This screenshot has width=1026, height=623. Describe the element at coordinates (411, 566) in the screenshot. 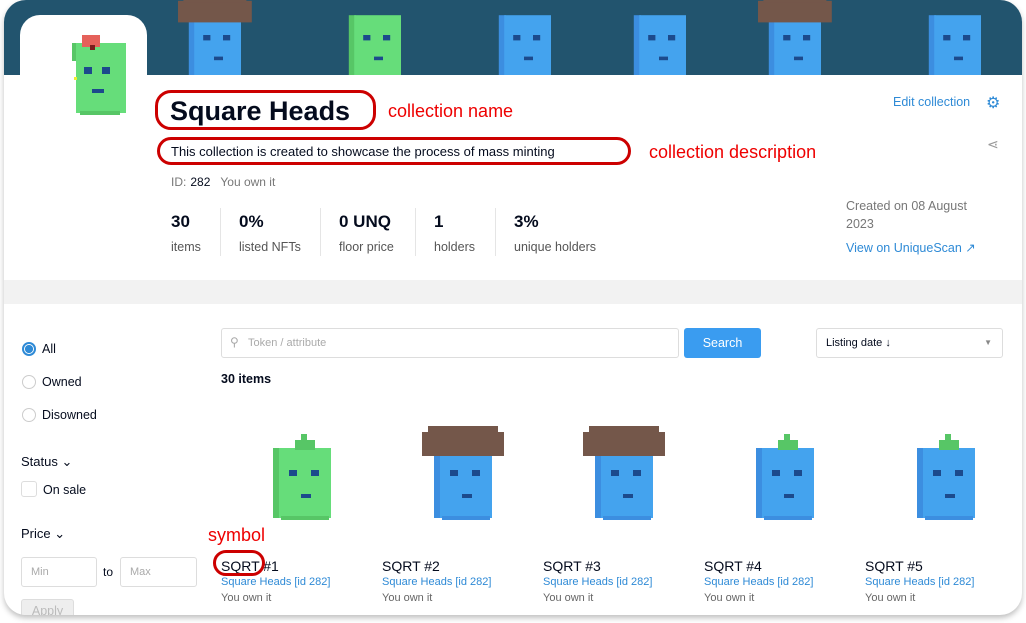

I see `token-name: SQRT #2` at that location.